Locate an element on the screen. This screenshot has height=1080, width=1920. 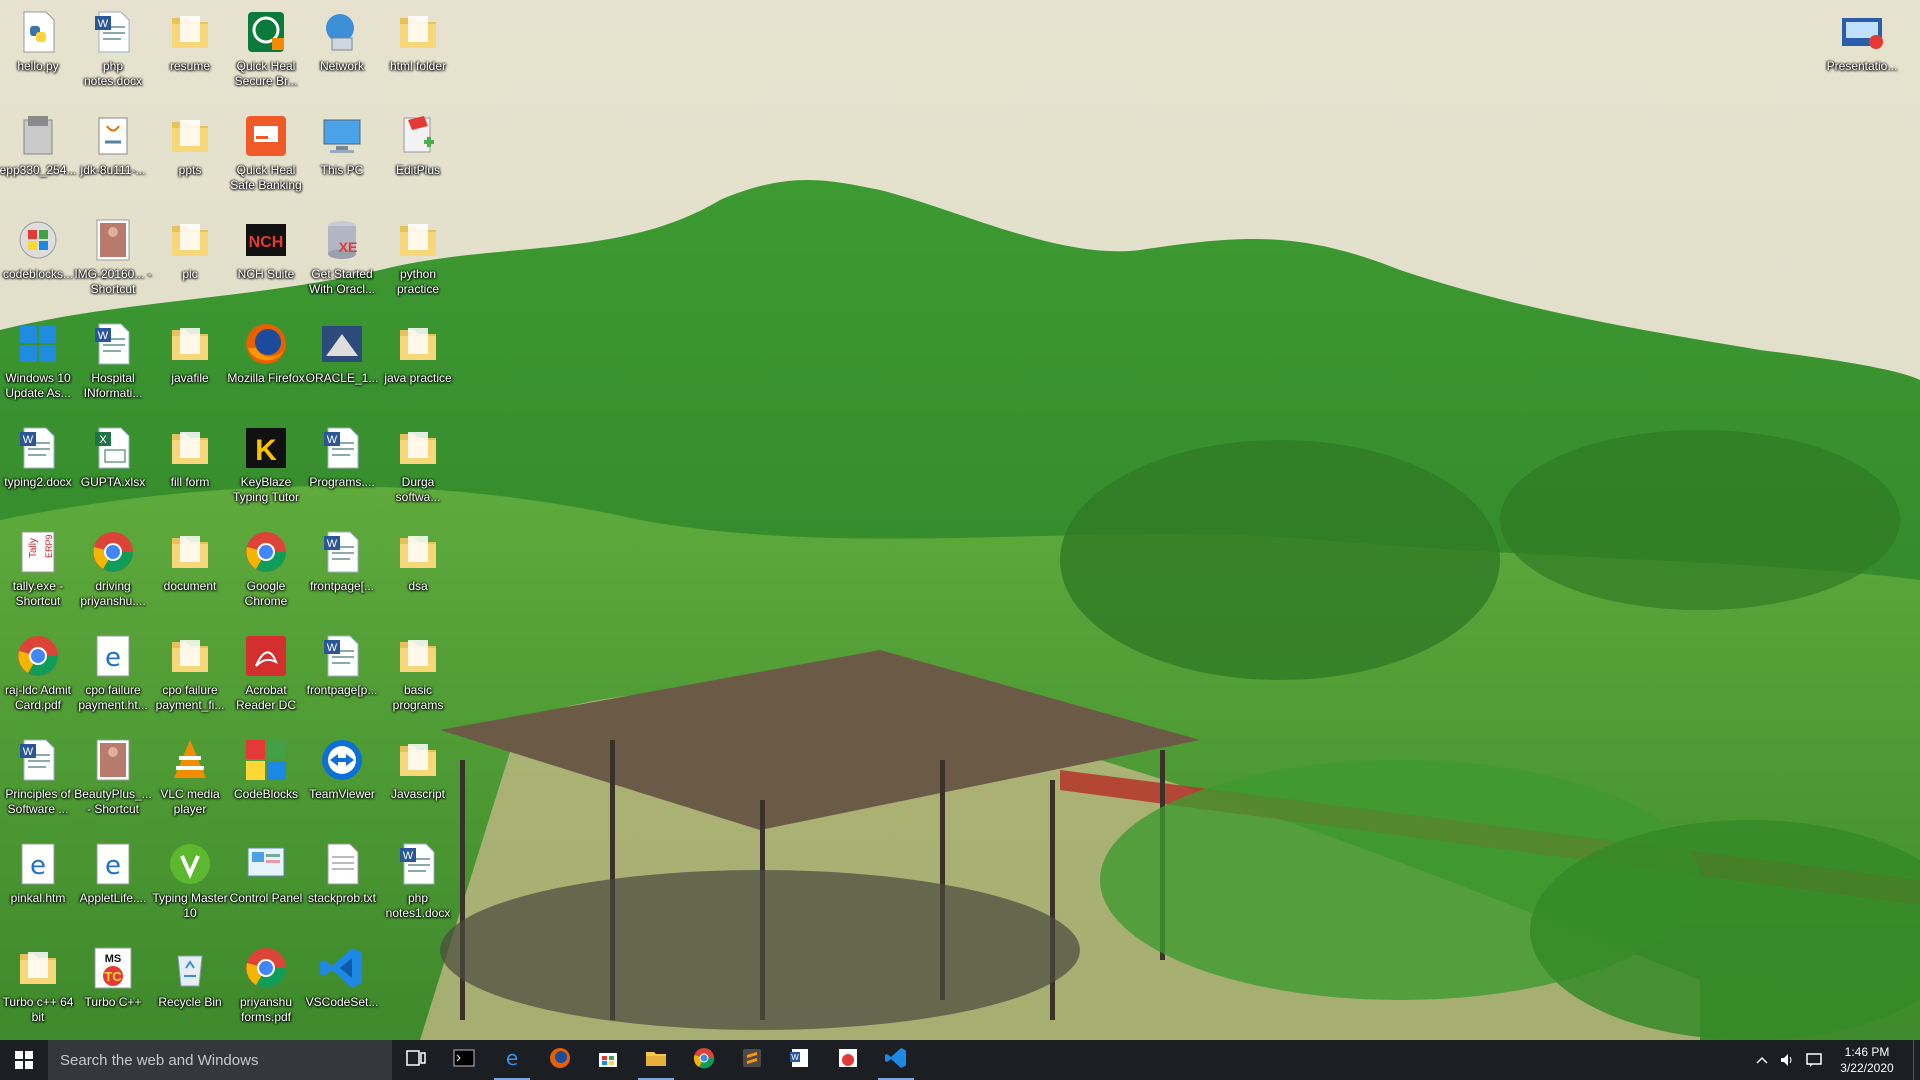
chrome-icon is located at coordinates (113, 552).